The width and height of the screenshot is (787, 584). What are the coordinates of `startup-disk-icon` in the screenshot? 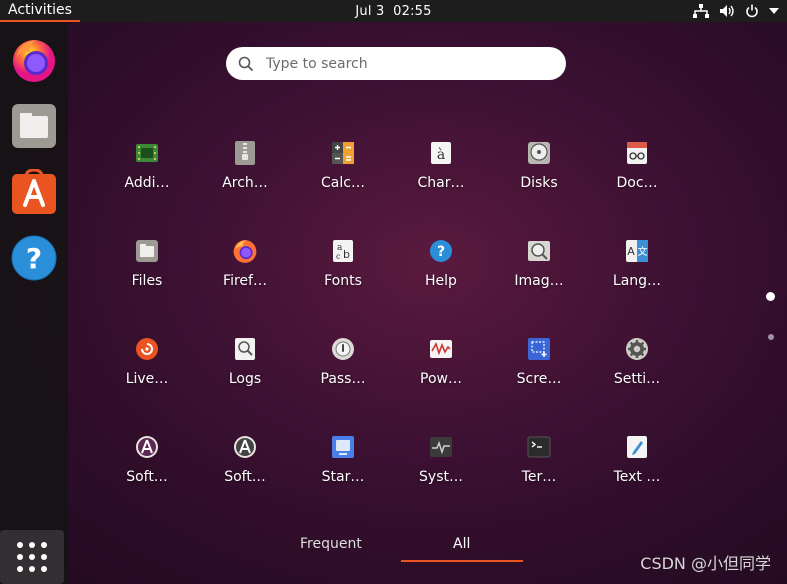 It's located at (343, 447).